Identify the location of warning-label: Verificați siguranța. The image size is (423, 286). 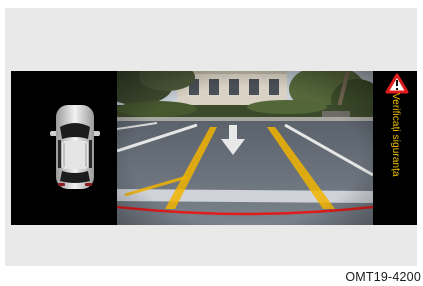
(395, 135).